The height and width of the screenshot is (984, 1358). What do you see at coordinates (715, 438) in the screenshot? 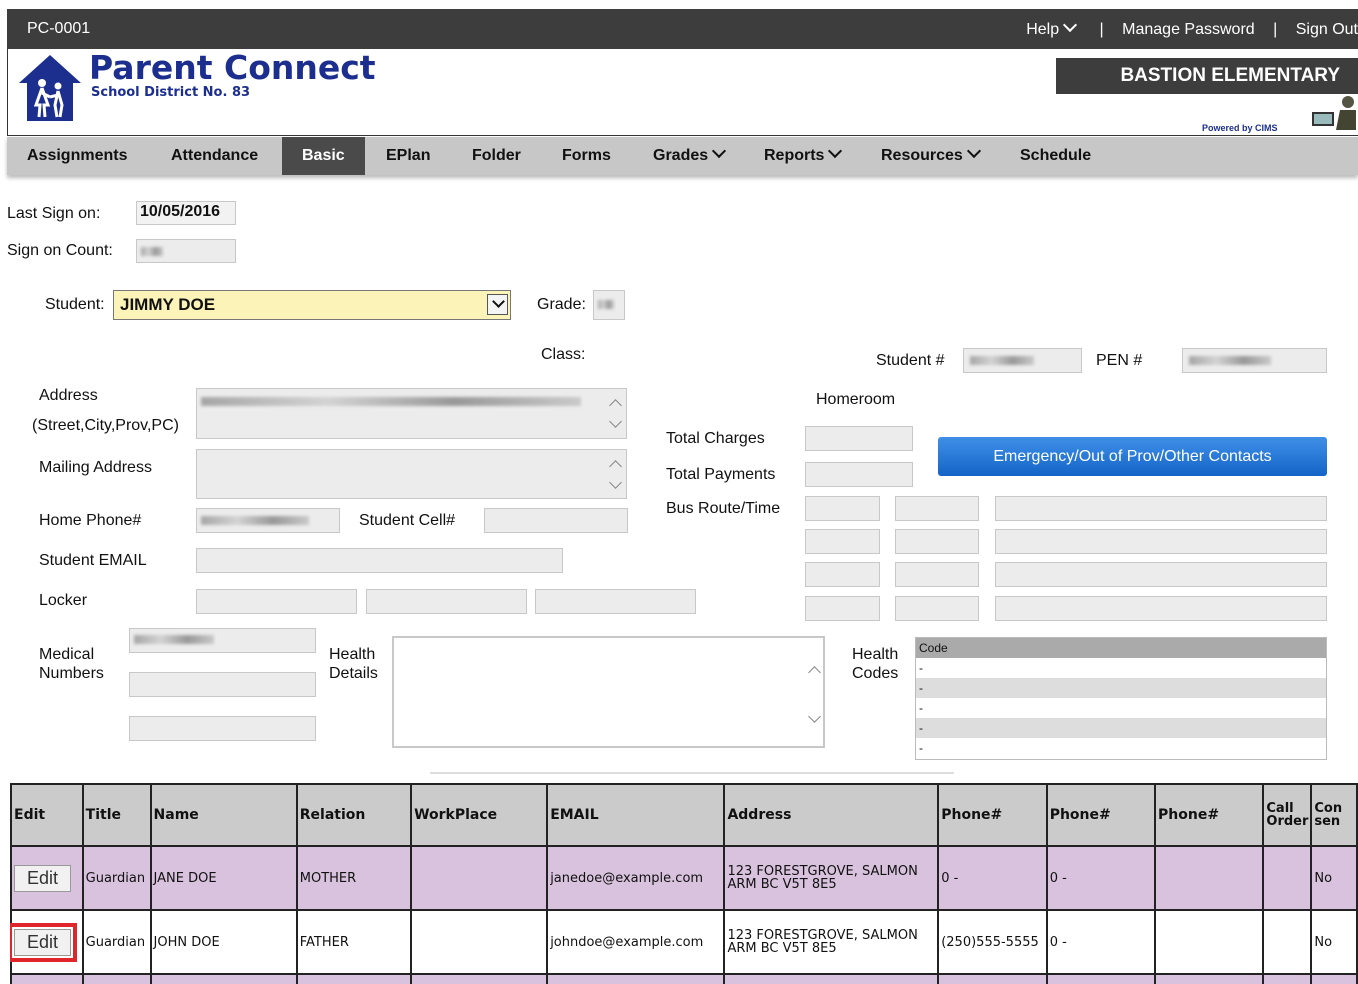
I see `total-charges-label: Total Charges` at bounding box center [715, 438].